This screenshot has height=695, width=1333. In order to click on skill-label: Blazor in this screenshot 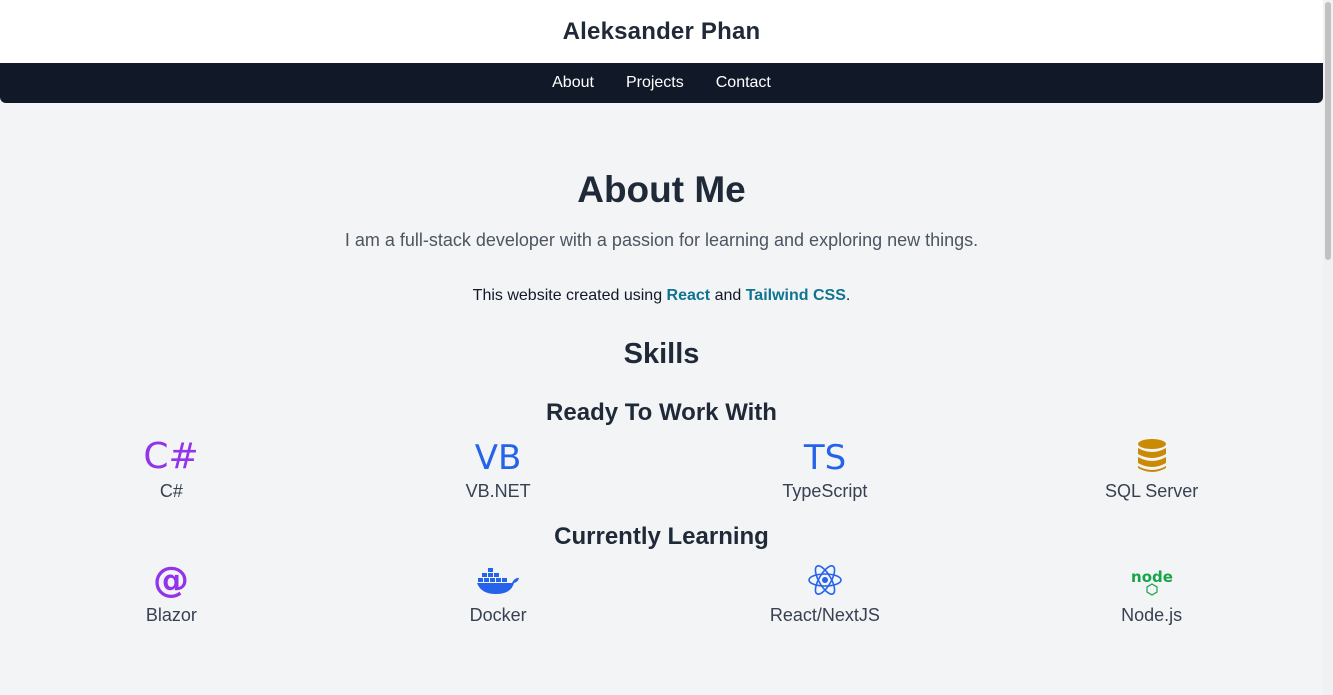, I will do `click(171, 615)`.